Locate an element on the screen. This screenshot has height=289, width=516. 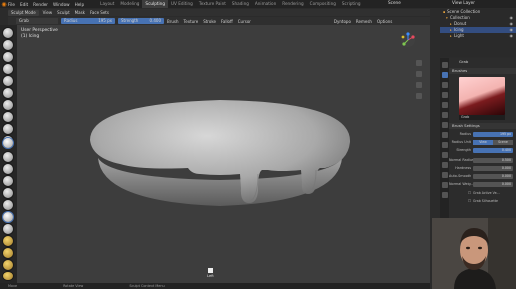
menu-sculpt: Sculpt is located at coordinates (63, 12).